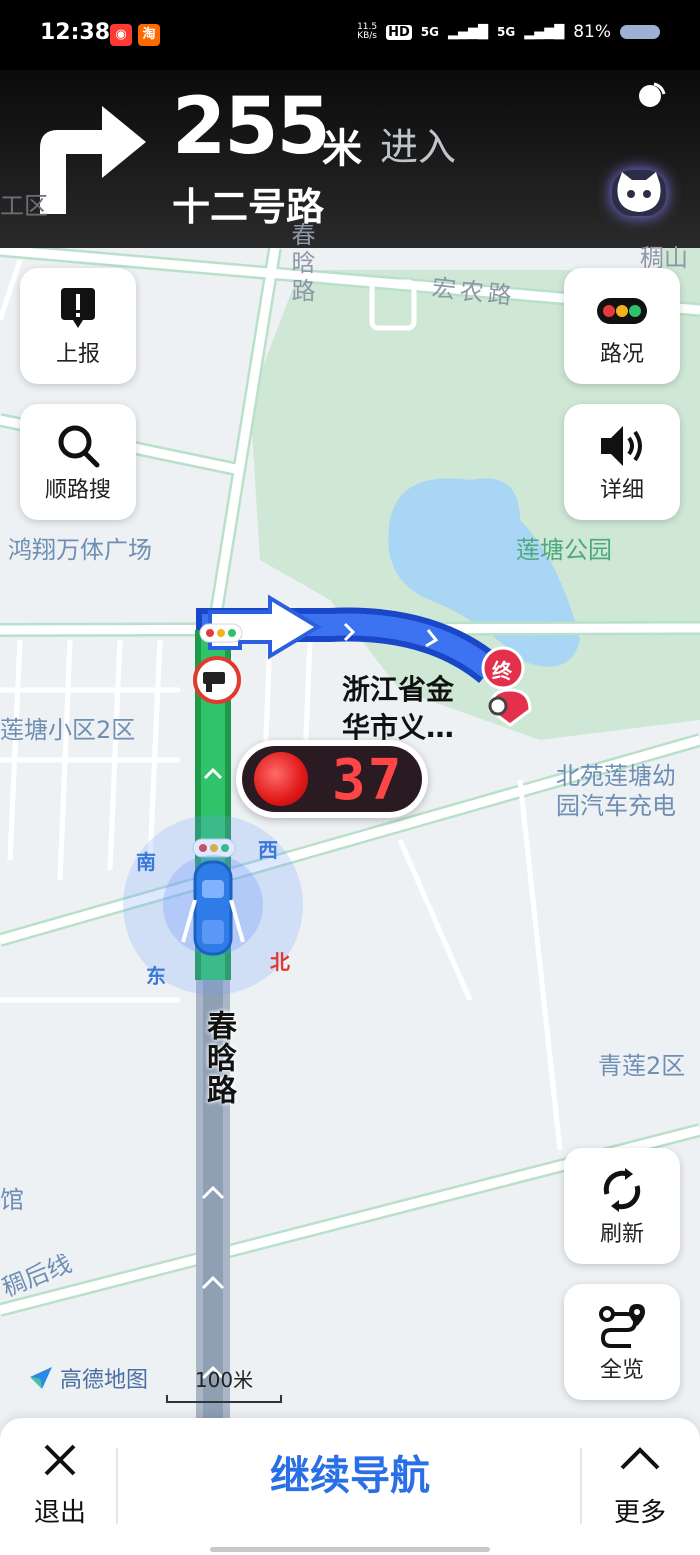 The height and width of the screenshot is (1555, 700). I want to click on report-alert-icon, so click(78, 308).